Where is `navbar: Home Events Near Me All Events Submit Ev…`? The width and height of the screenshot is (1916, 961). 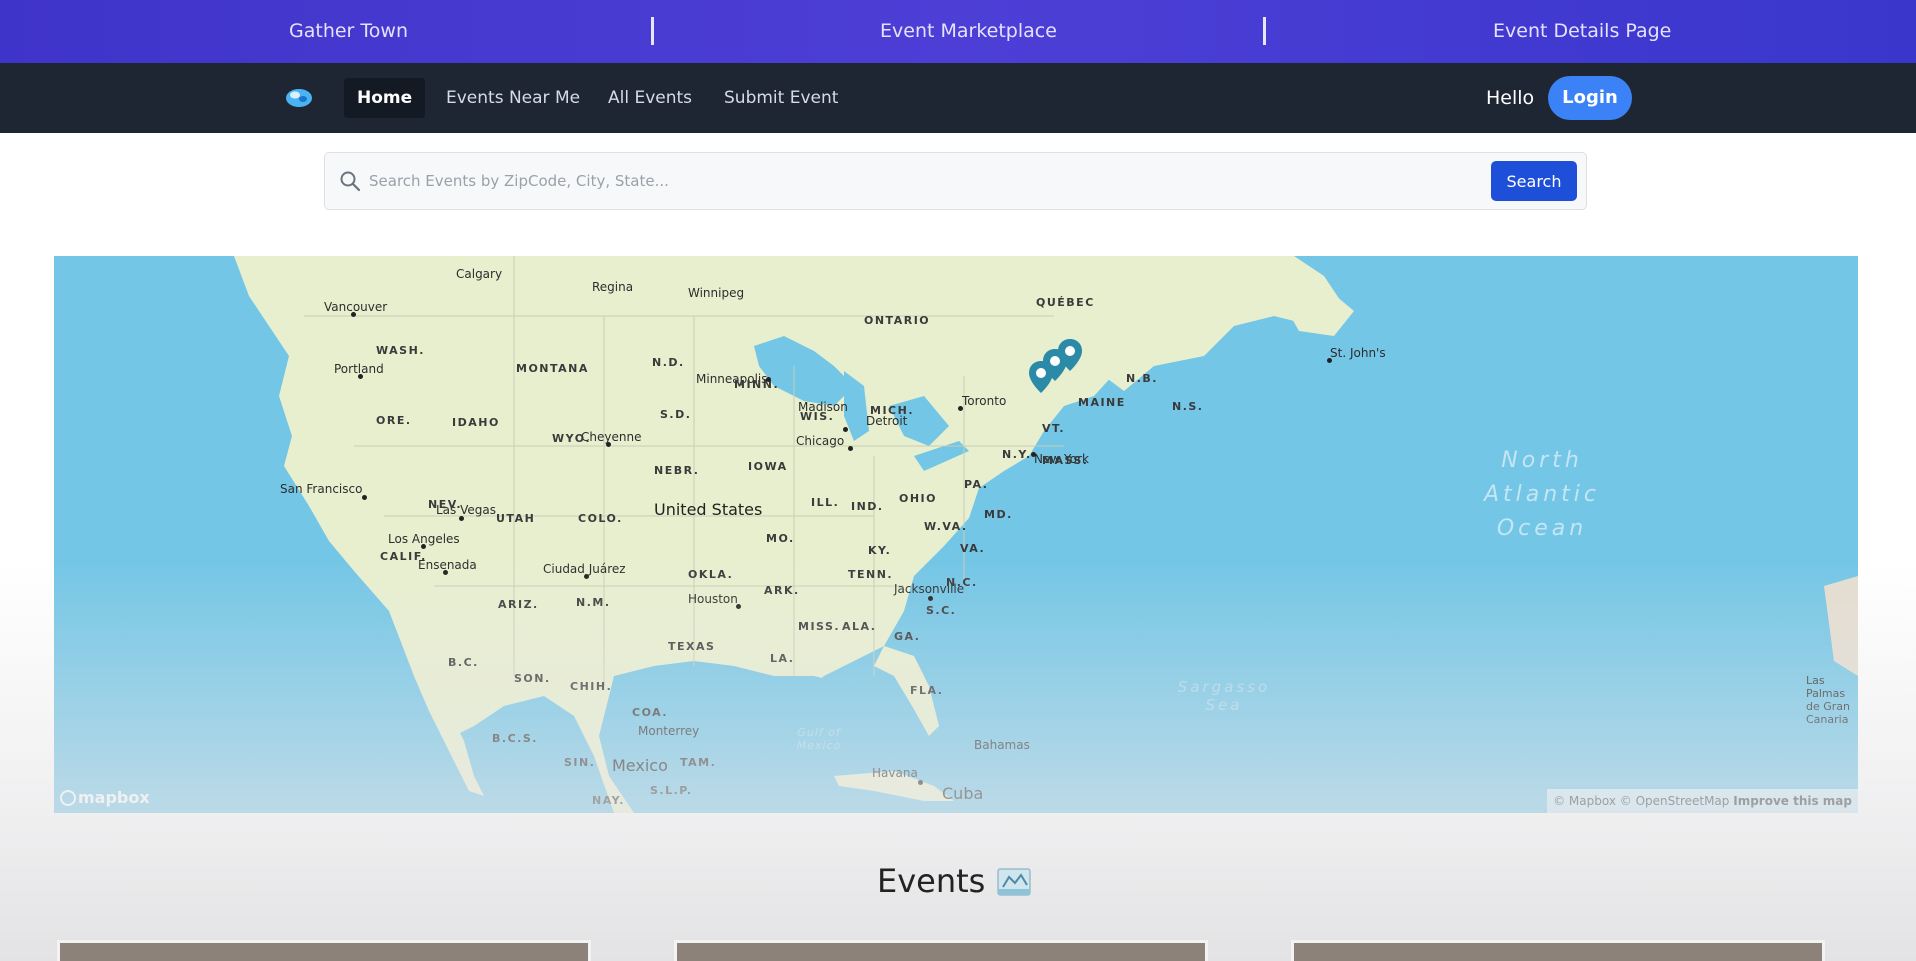
navbar: Home Events Near Me All Events Submit Ev… is located at coordinates (958, 98).